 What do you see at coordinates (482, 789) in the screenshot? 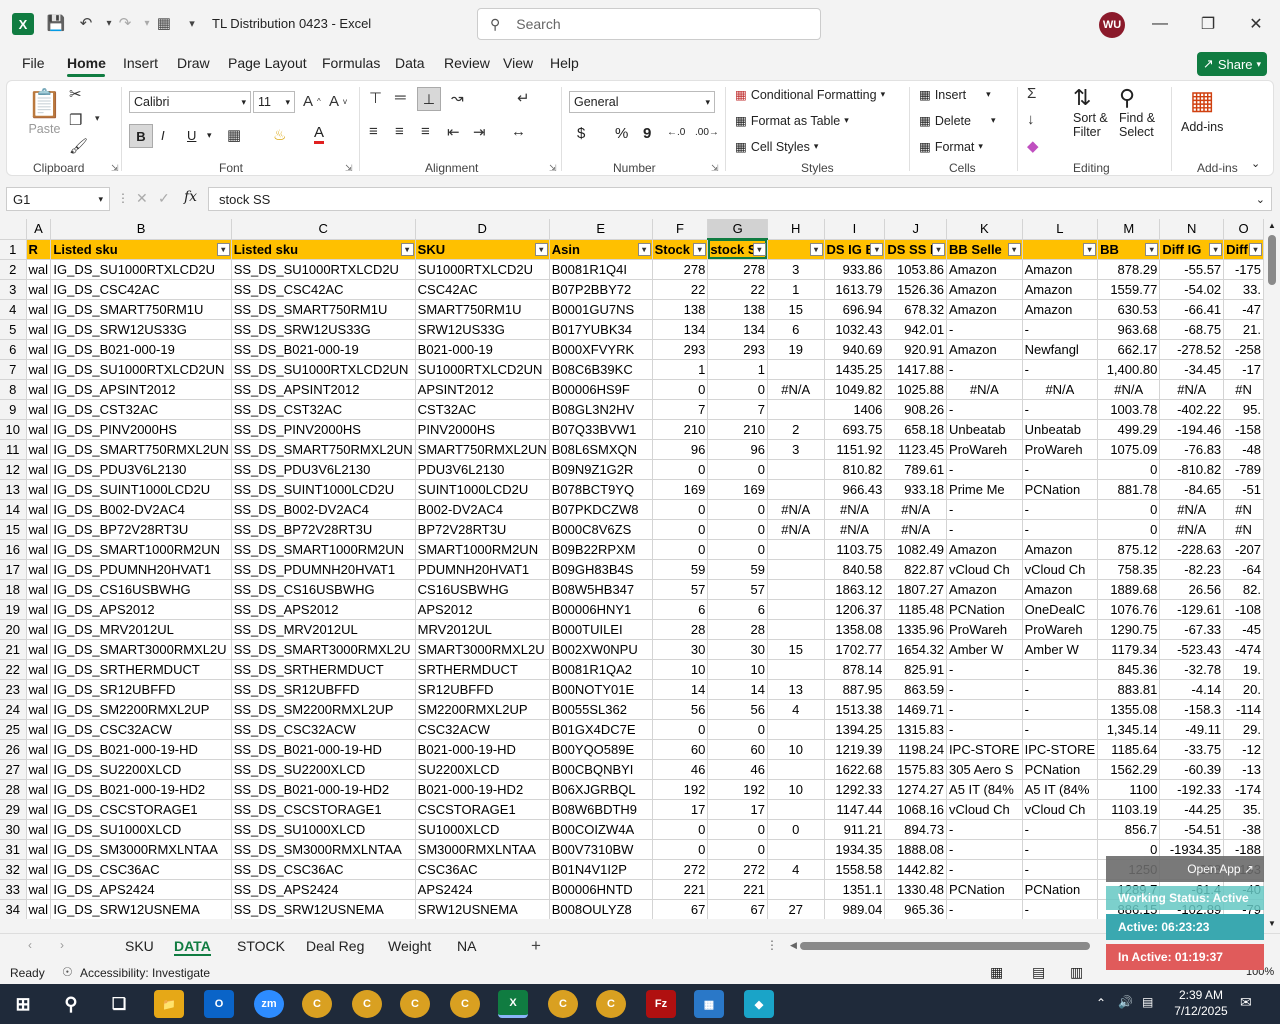
I see `table-cell: B021-000-19-HD2` at bounding box center [482, 789].